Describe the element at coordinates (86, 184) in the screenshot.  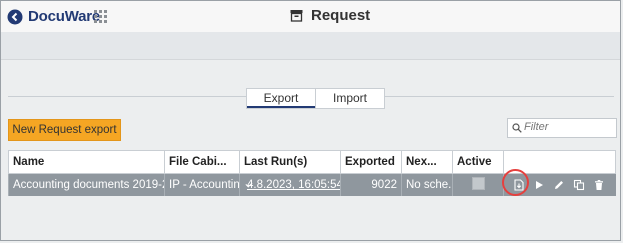
I see `cell-name: Accounting documents 2019-2022` at that location.